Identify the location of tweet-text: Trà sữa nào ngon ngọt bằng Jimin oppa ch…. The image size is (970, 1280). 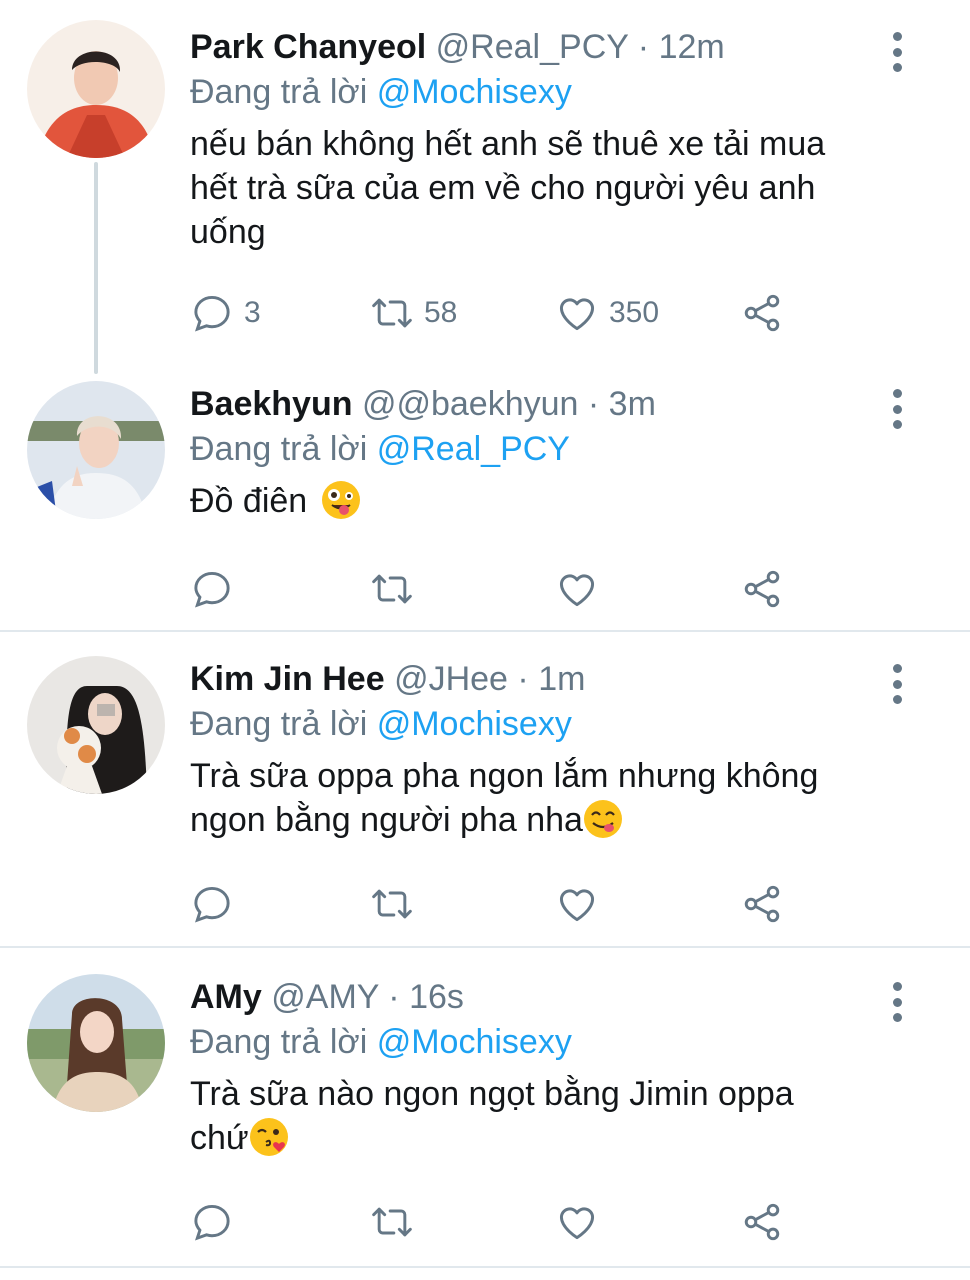
(550, 1116).